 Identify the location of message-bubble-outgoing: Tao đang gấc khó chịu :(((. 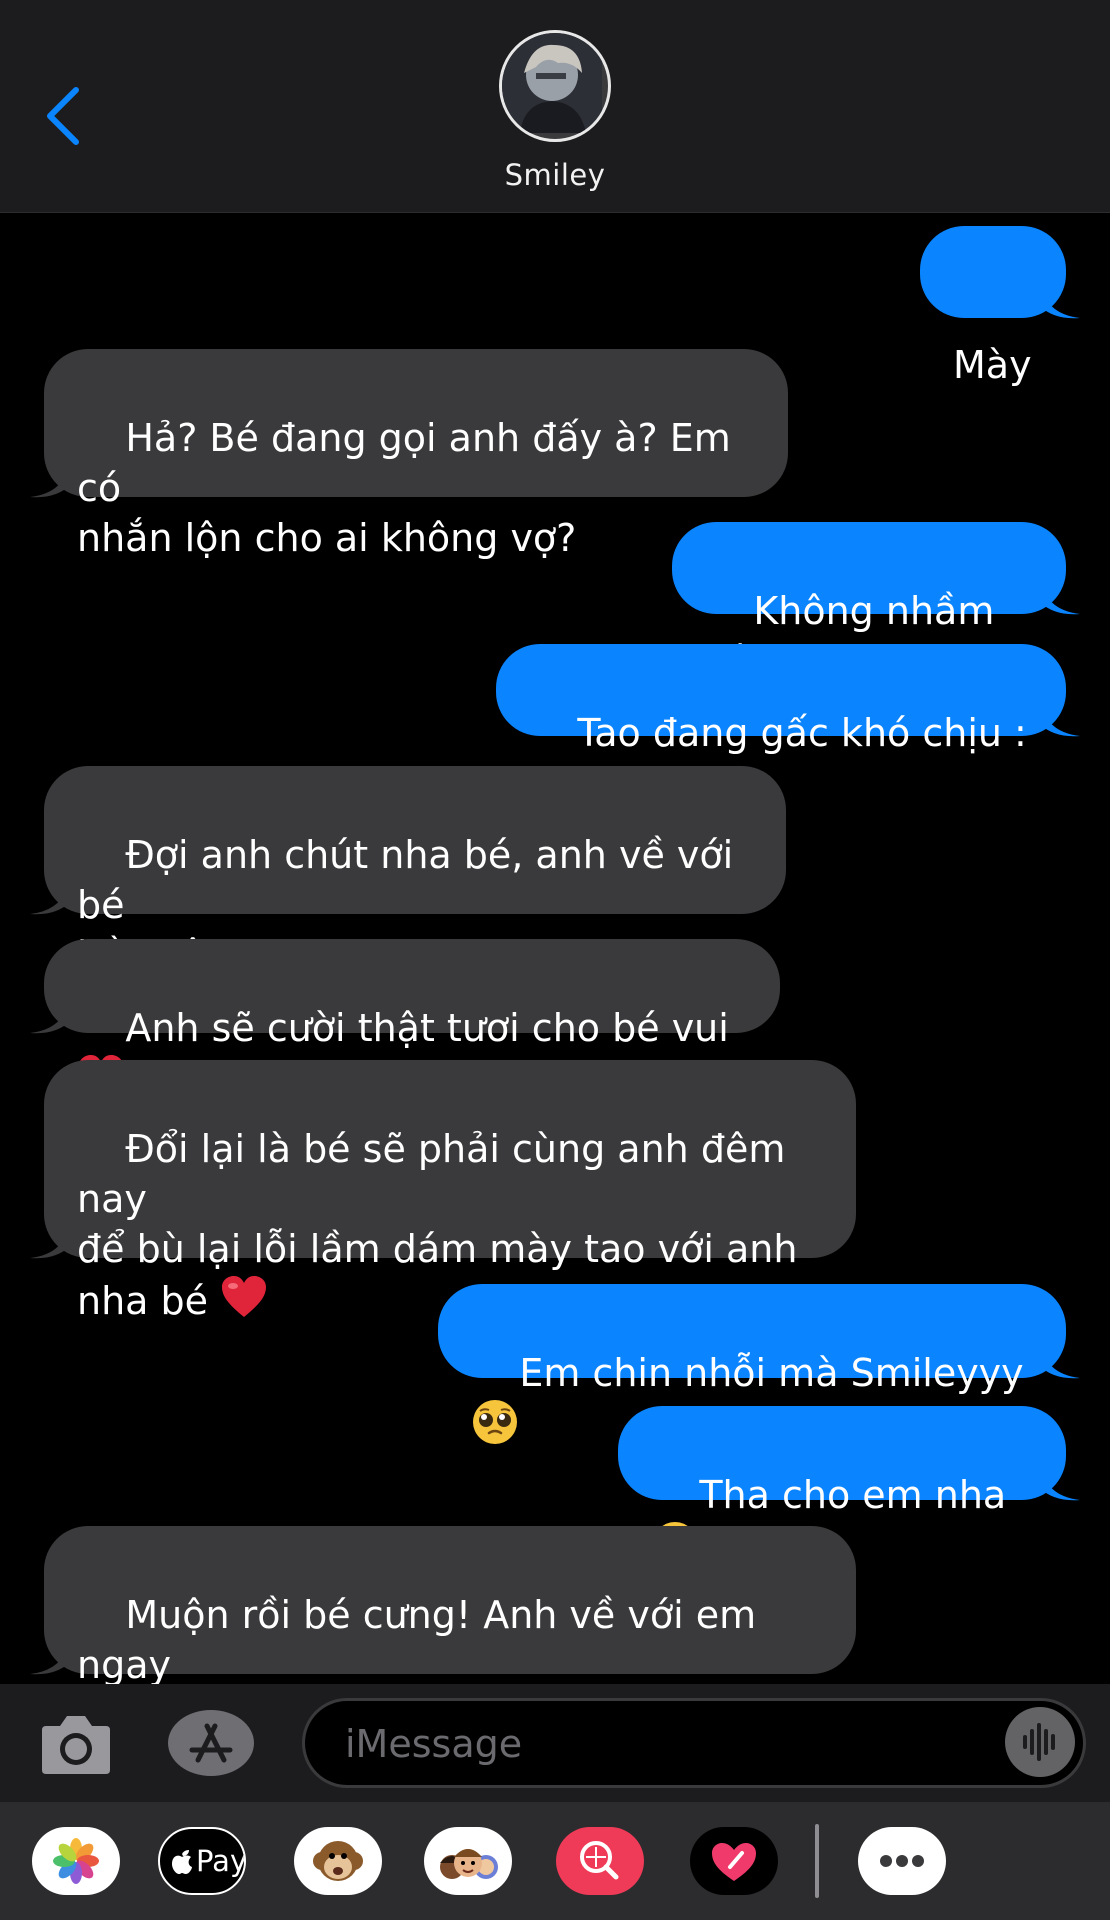
(788, 724).